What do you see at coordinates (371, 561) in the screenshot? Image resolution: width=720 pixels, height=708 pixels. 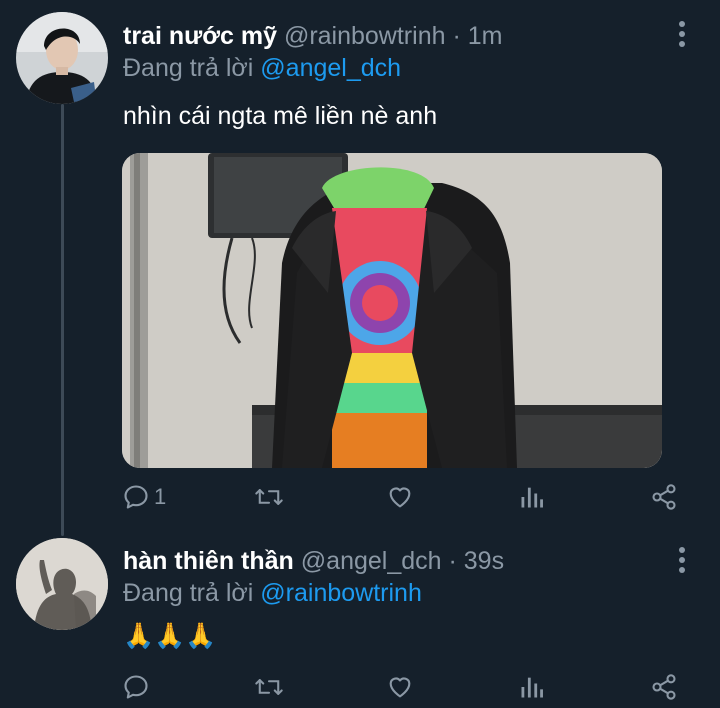 I see `user-handle: @angel_dch` at bounding box center [371, 561].